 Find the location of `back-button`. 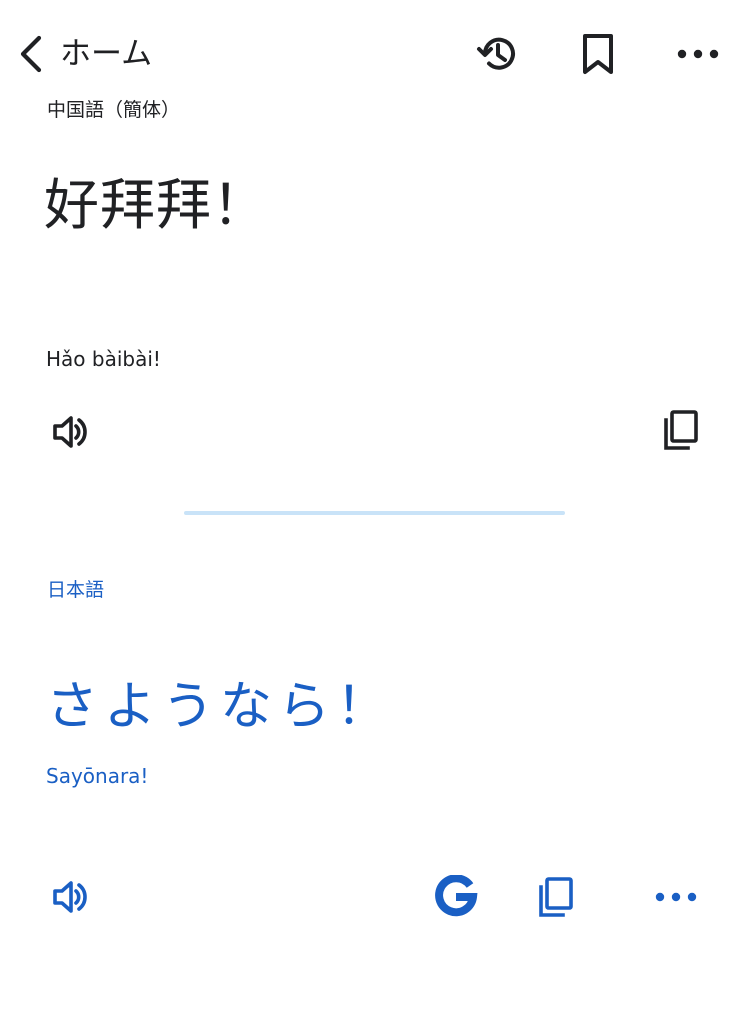

back-button is located at coordinates (30, 54).